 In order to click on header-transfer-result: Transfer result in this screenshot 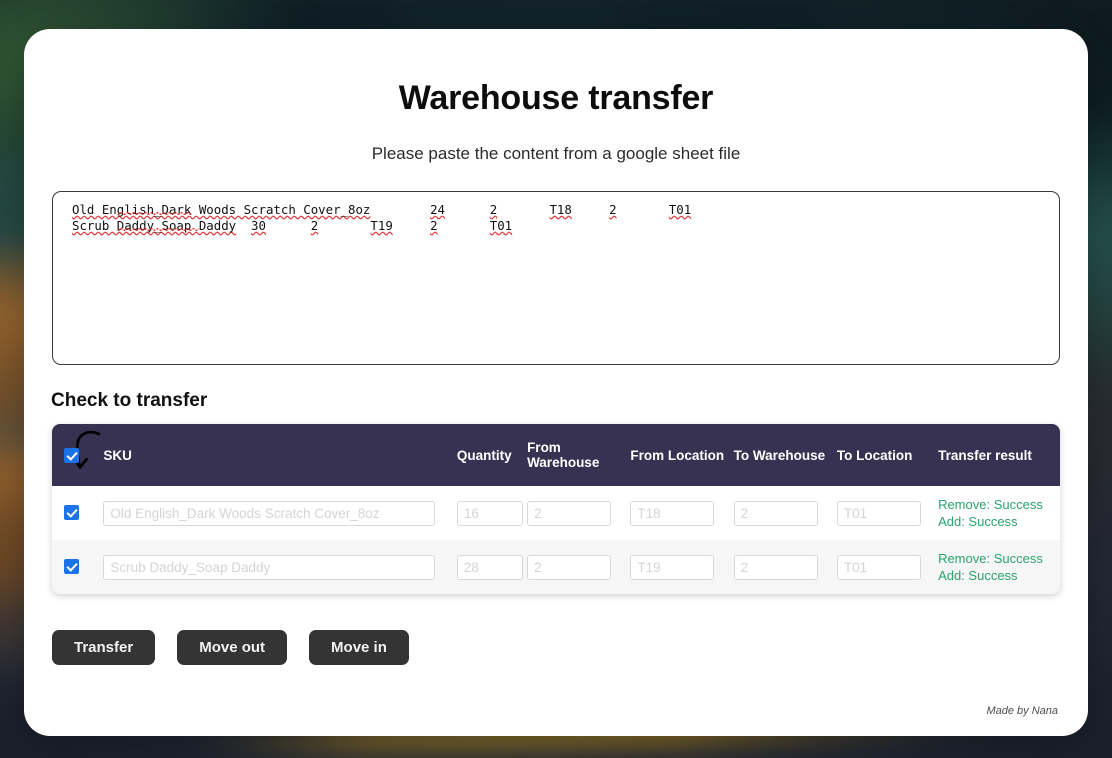, I will do `click(999, 455)`.